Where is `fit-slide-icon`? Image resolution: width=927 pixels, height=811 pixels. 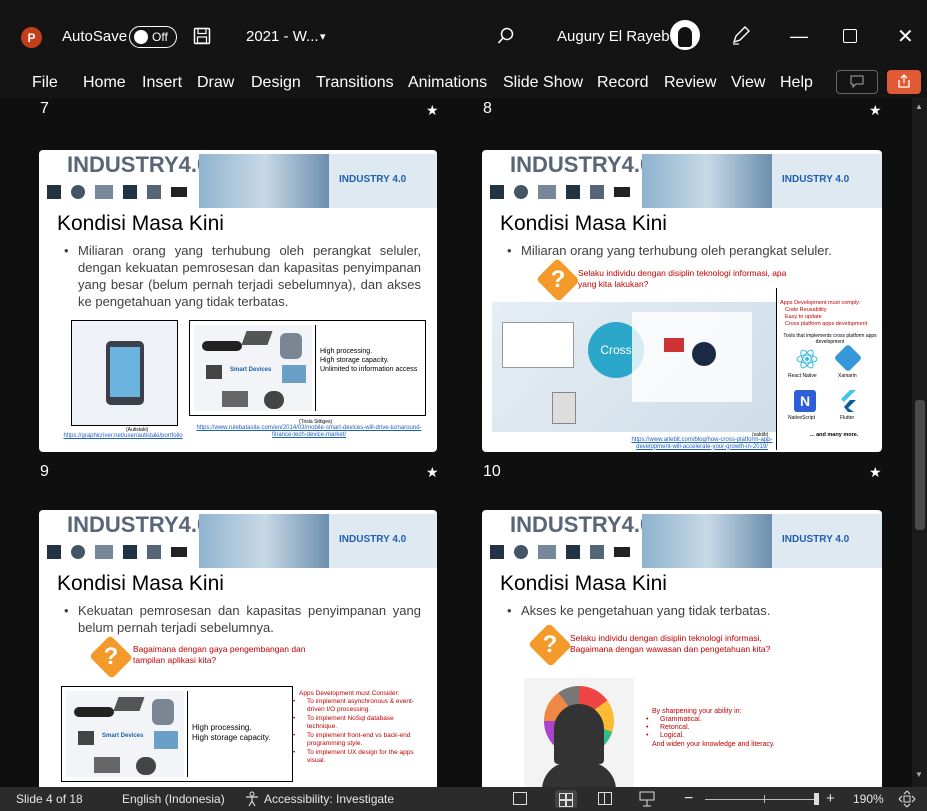 fit-slide-icon is located at coordinates (907, 799).